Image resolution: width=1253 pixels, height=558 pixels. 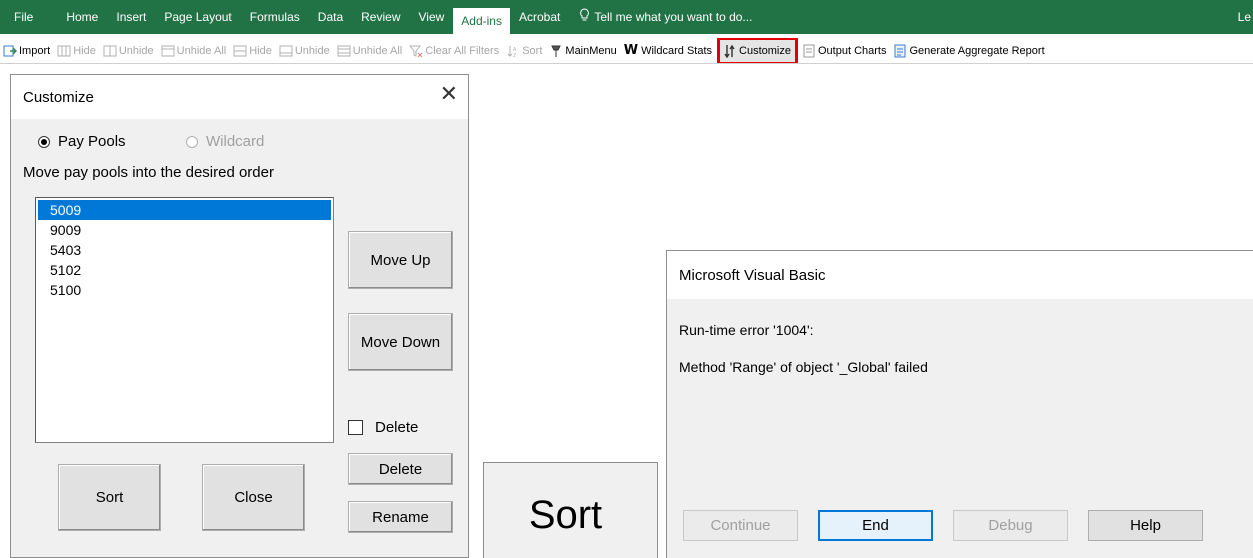 I want to click on customize-title: Customize, so click(x=58, y=97).